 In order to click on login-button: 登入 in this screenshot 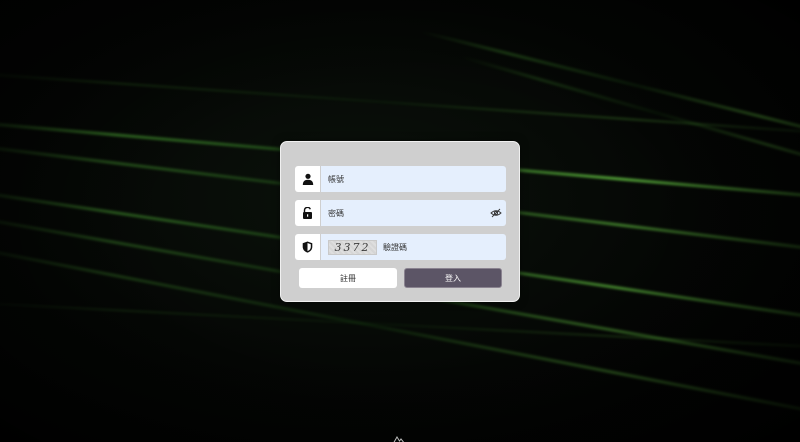, I will do `click(453, 278)`.